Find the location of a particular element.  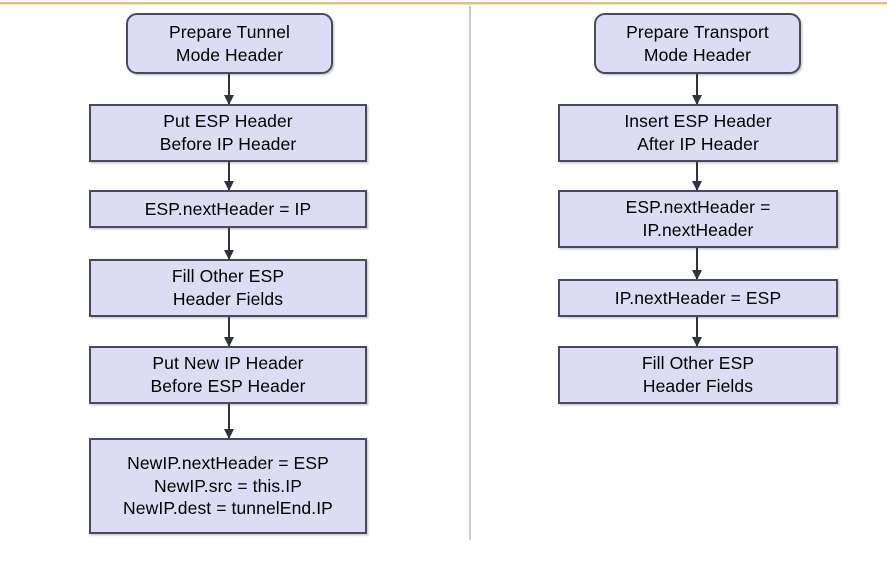

node-fill-other-esp-header-fields-tunnel: Fill Other ESP Header Fields is located at coordinates (228, 288).